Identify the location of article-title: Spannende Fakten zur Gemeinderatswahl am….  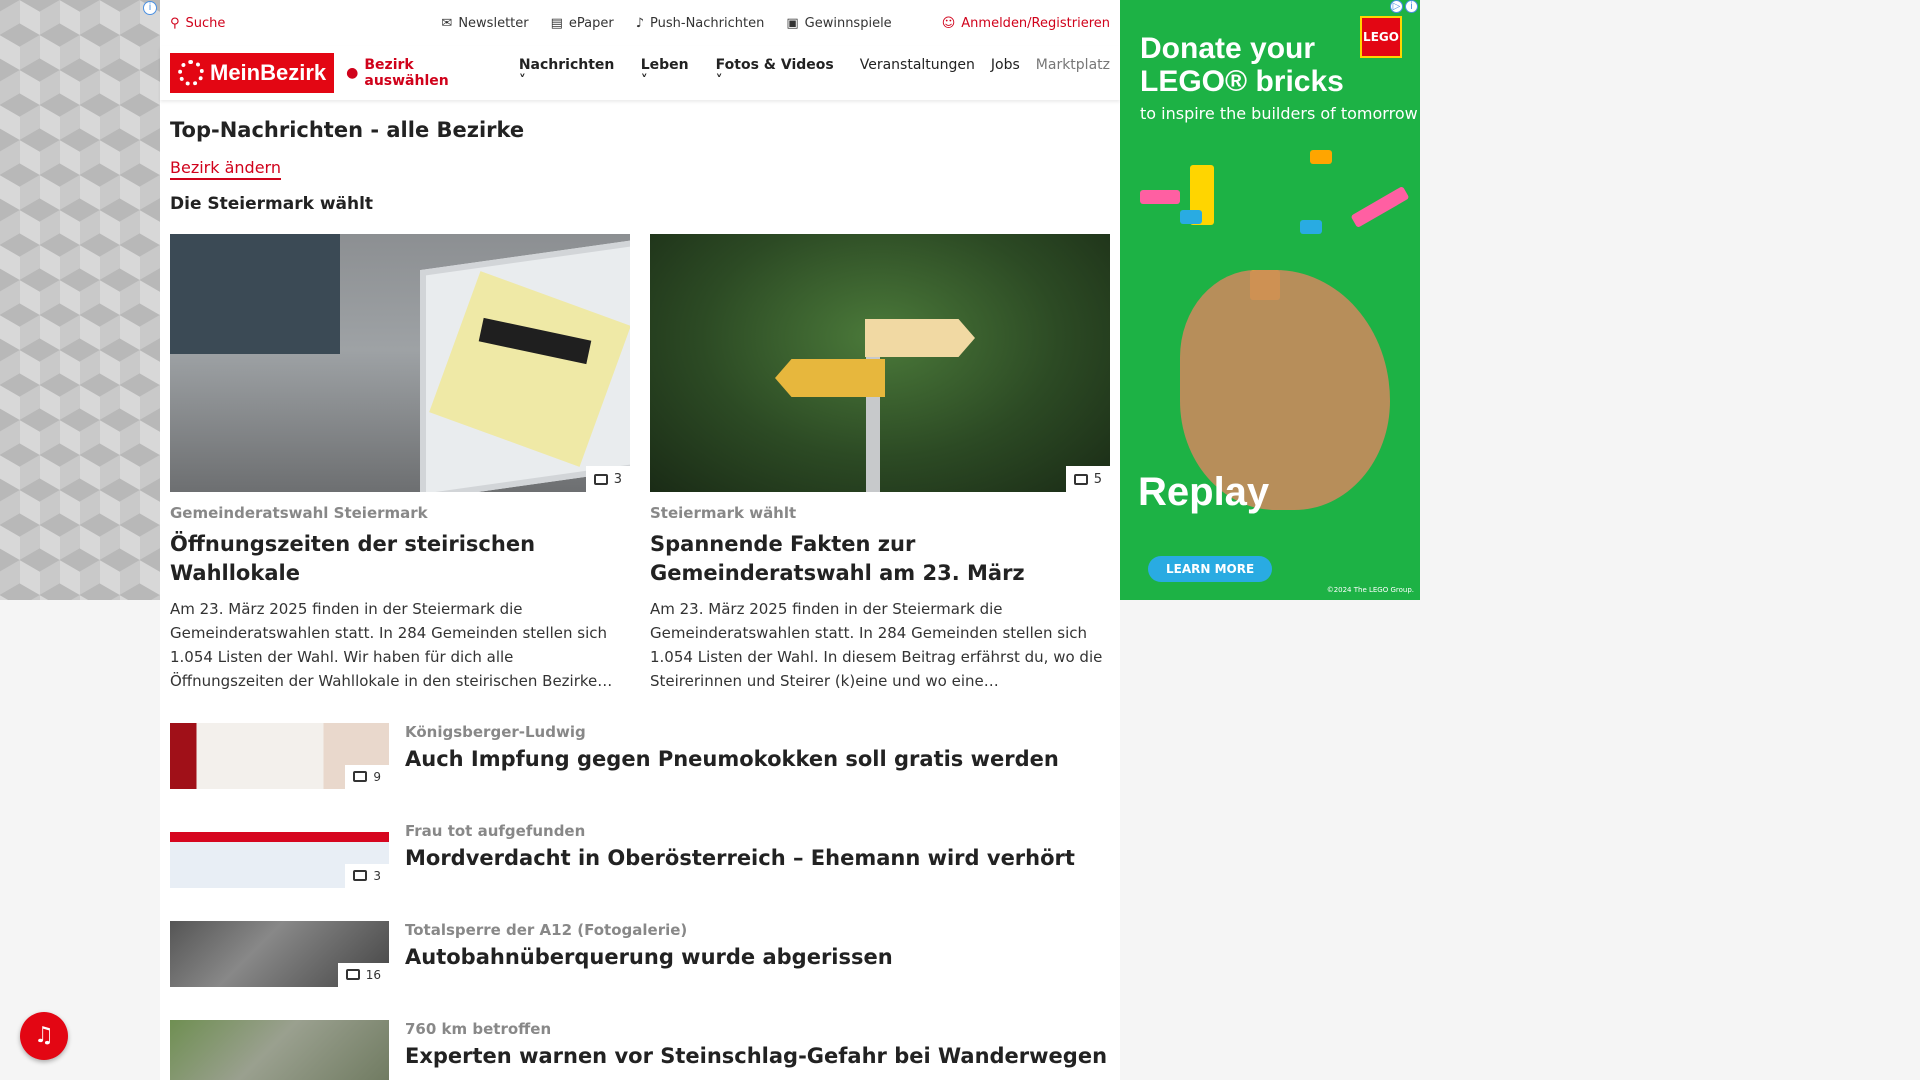
(880, 559).